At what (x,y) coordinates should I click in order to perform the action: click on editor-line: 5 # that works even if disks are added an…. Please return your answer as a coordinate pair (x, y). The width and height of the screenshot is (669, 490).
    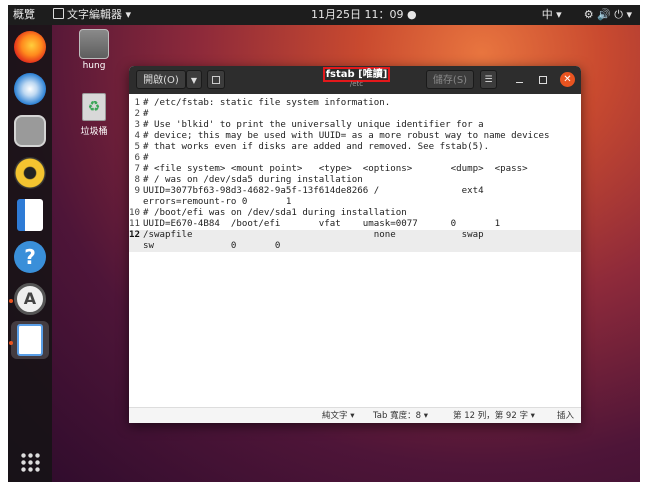
    Looking at the image, I should click on (355, 147).